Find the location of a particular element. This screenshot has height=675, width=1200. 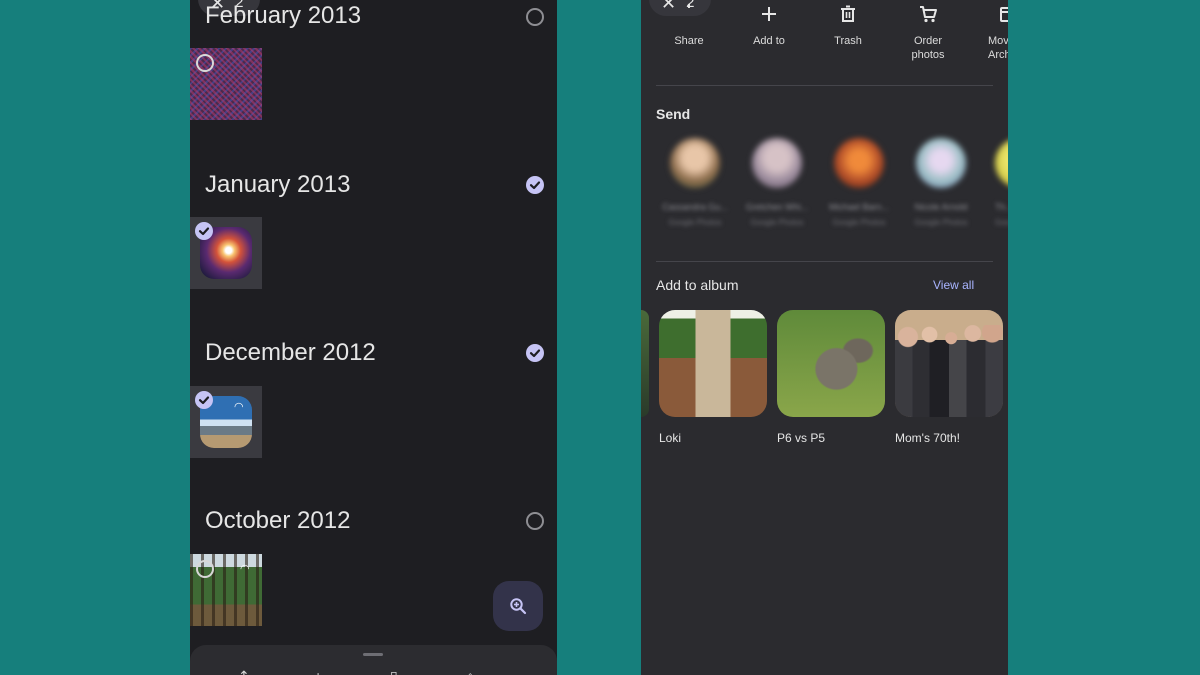

trash-icon is located at coordinates (848, 13).